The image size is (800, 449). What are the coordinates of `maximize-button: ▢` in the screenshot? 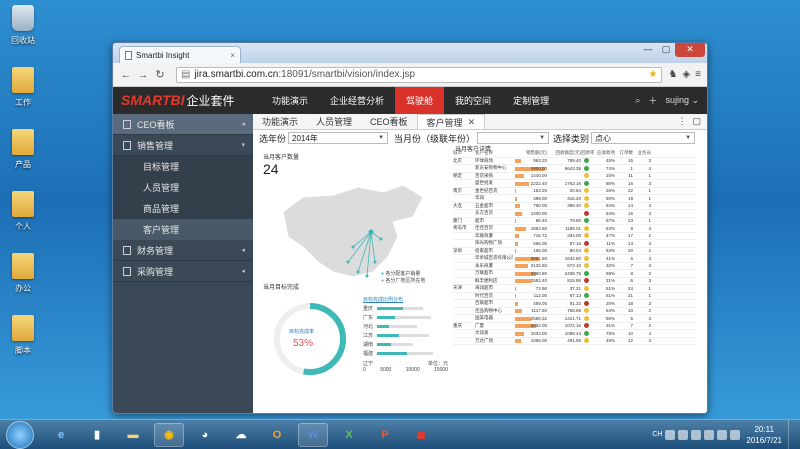 It's located at (666, 50).